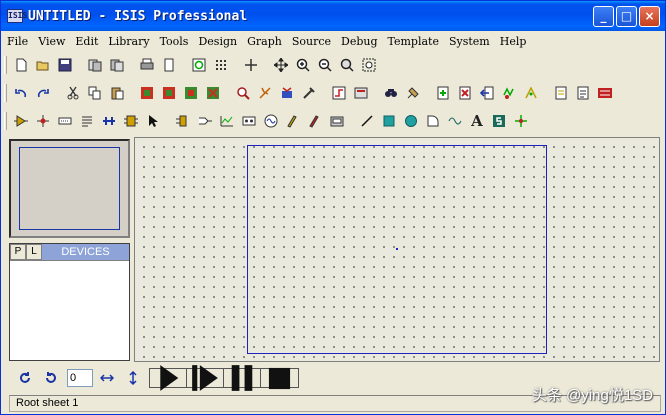 The height and width of the screenshot is (415, 666). I want to click on menu-file: File, so click(17, 41).